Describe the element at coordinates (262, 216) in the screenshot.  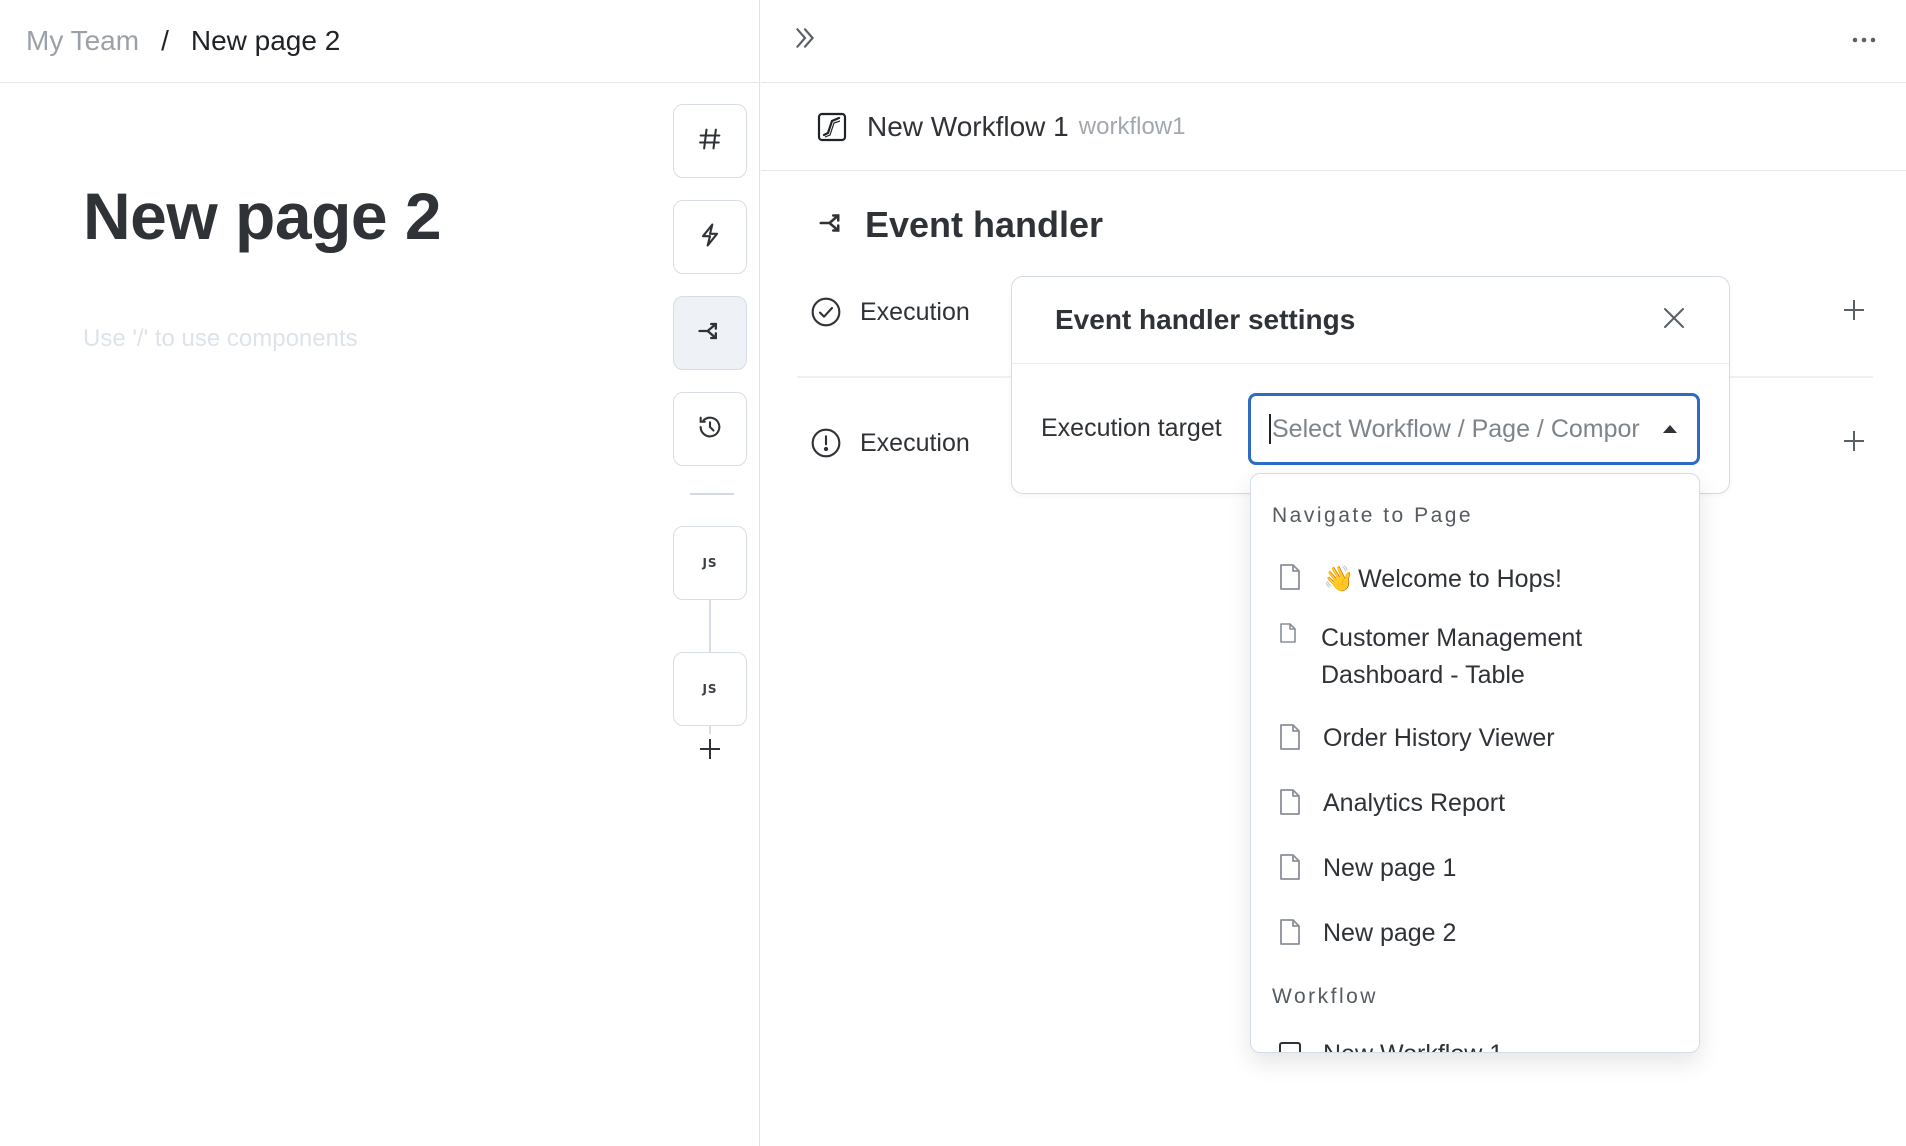
I see `page-title: New page 2` at that location.